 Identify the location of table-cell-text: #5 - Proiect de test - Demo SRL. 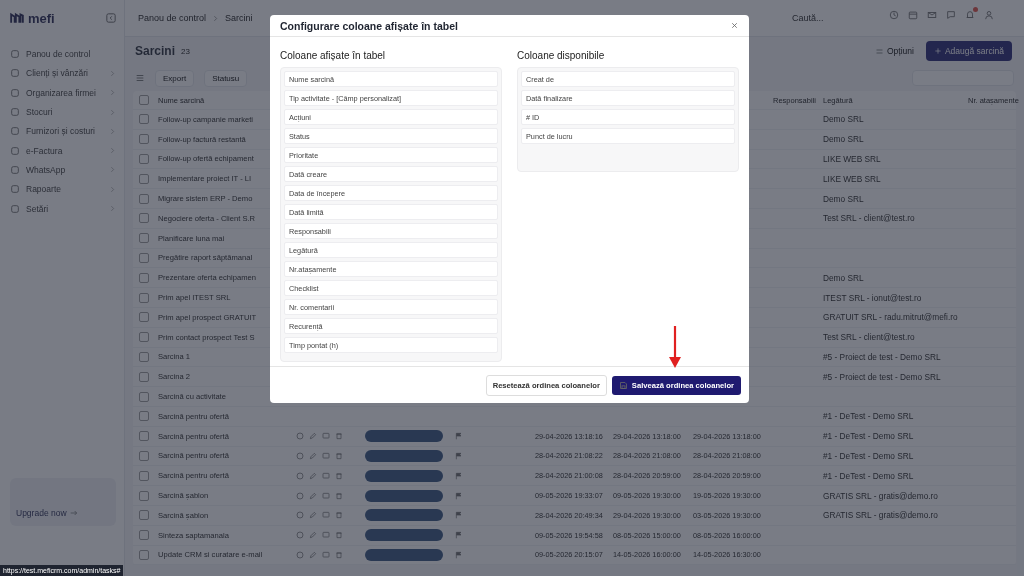
(882, 356).